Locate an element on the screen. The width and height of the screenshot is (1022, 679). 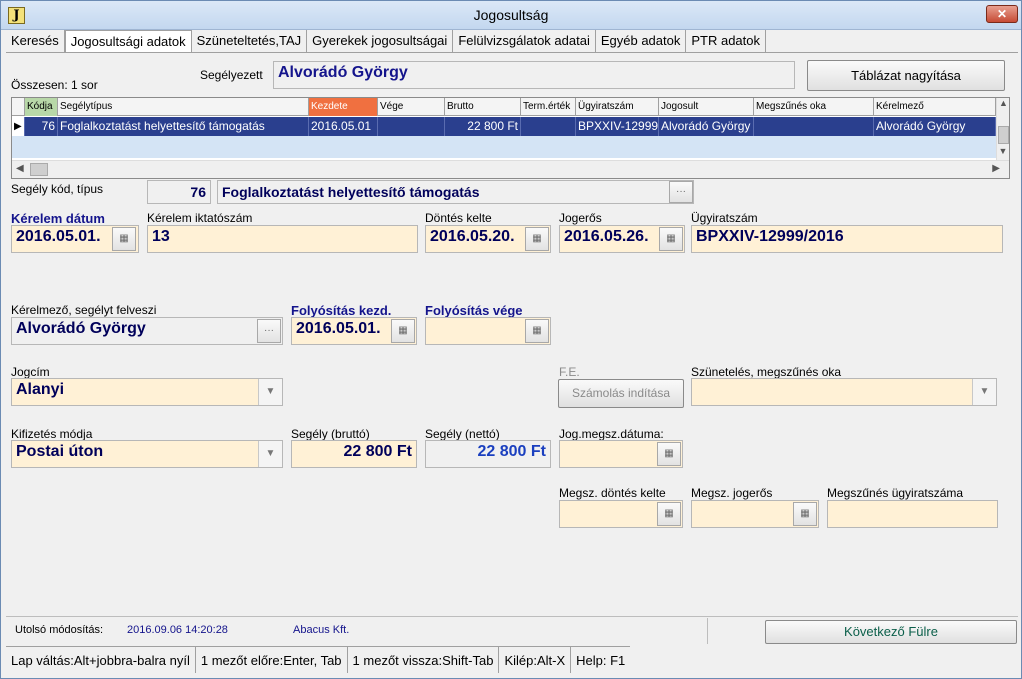
tab-ptr-adatok: PTR adatok is located at coordinates (726, 41).